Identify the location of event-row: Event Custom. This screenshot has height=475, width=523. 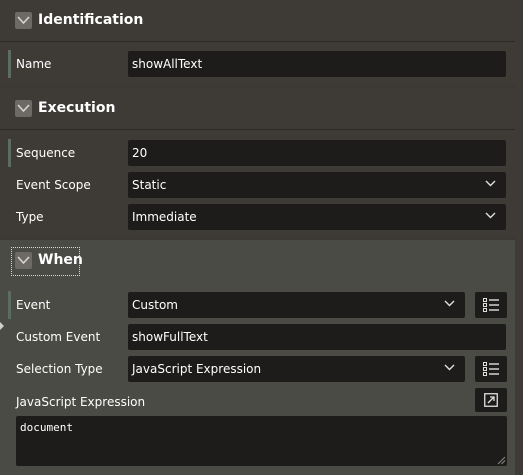
(257, 305).